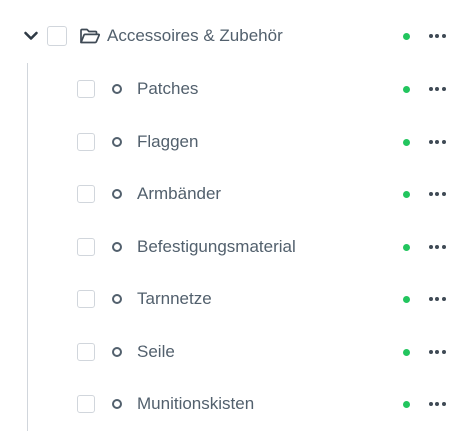 The height and width of the screenshot is (443, 475). What do you see at coordinates (31, 36) in the screenshot?
I see `chevron-down-icon` at bounding box center [31, 36].